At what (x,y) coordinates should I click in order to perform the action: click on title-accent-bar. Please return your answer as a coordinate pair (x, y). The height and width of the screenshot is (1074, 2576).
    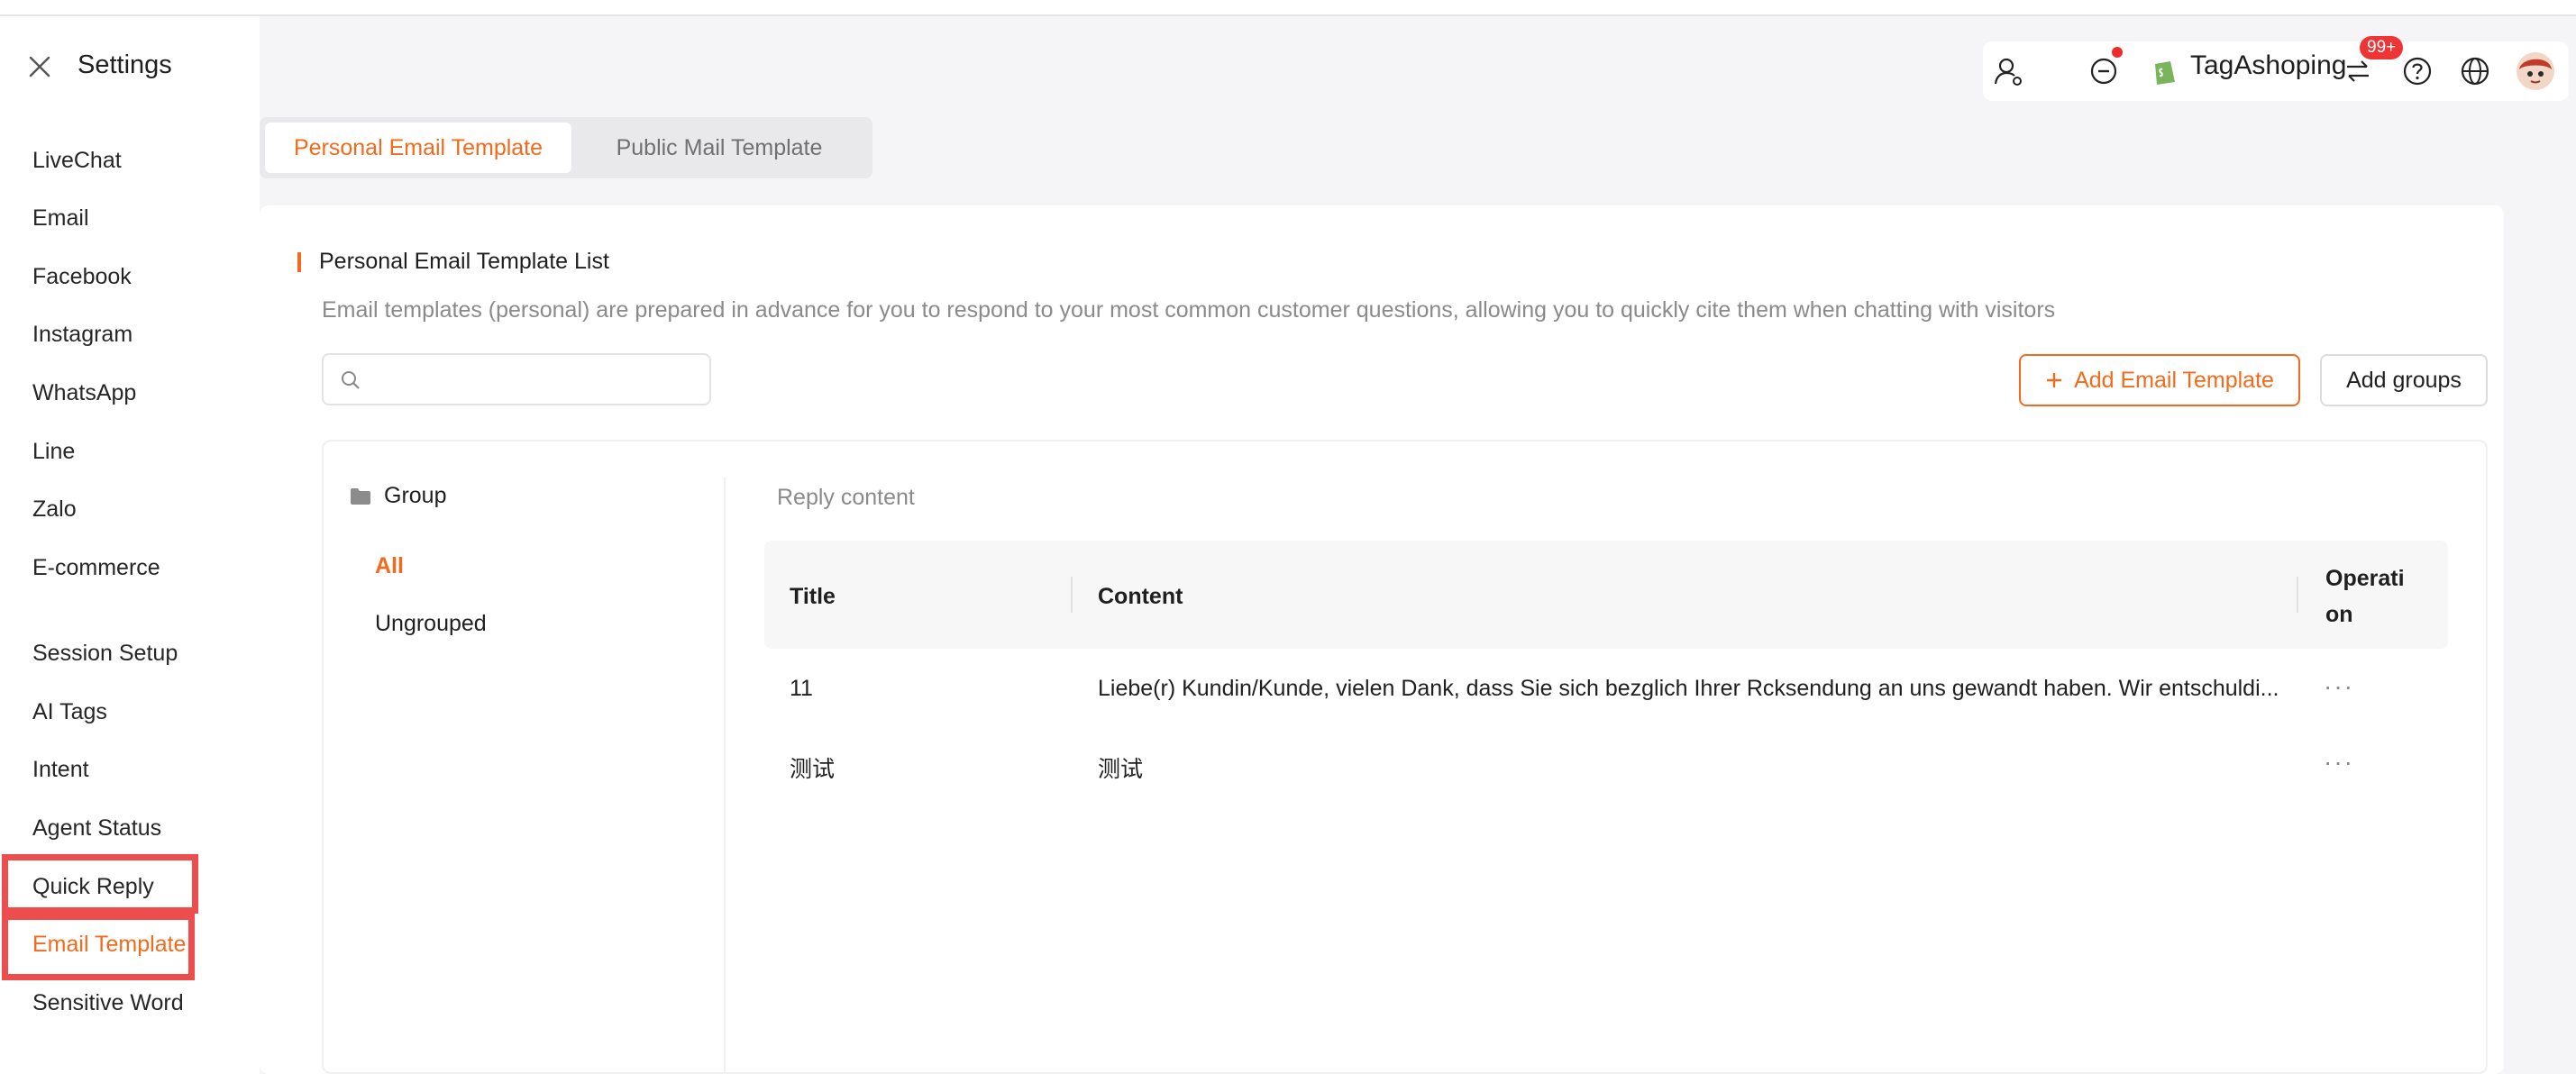
    Looking at the image, I should click on (299, 262).